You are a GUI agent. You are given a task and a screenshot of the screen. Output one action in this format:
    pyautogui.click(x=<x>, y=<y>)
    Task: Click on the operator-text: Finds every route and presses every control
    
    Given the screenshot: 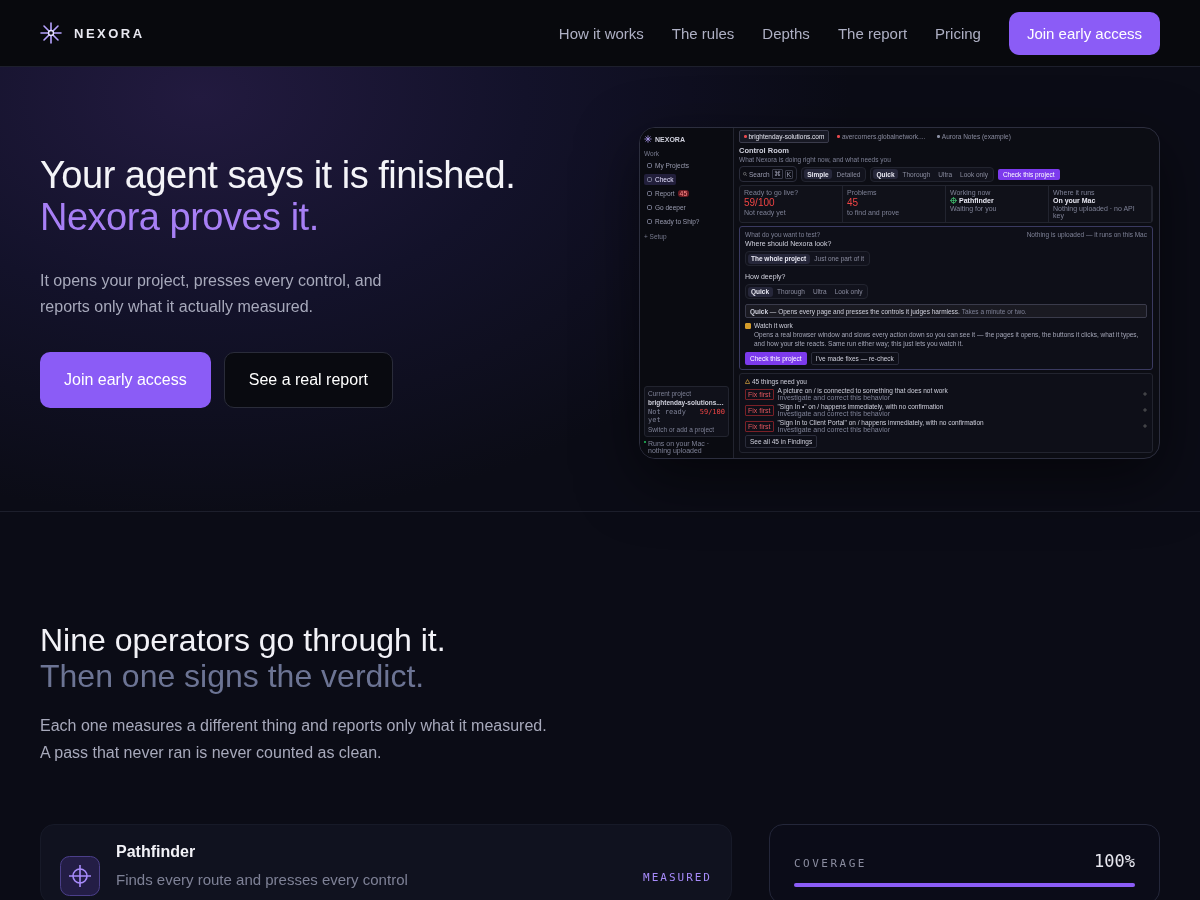 What is the action you would take?
    pyautogui.click(x=262, y=879)
    